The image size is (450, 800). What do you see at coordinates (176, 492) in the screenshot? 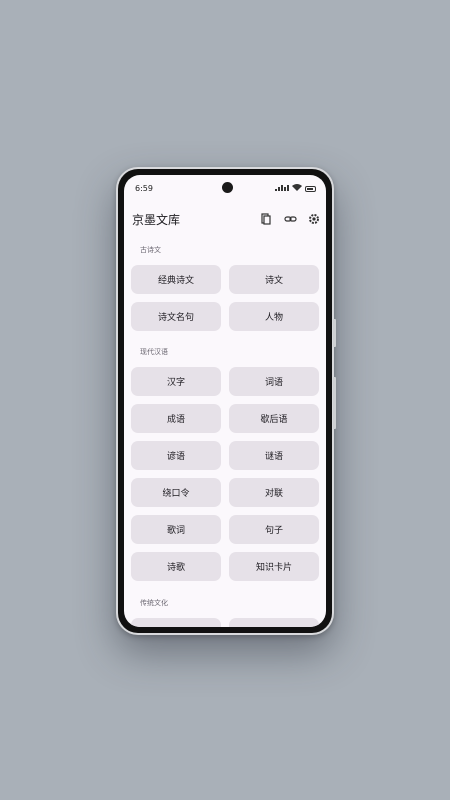
I see `tile-tongue-twisters: 绕口令` at bounding box center [176, 492].